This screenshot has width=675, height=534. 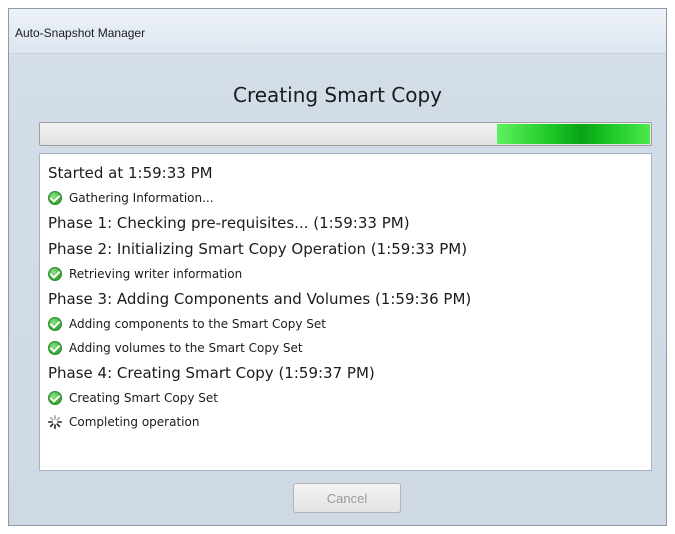 I want to click on log-step-line: Retrieving writer information, so click(x=349, y=274).